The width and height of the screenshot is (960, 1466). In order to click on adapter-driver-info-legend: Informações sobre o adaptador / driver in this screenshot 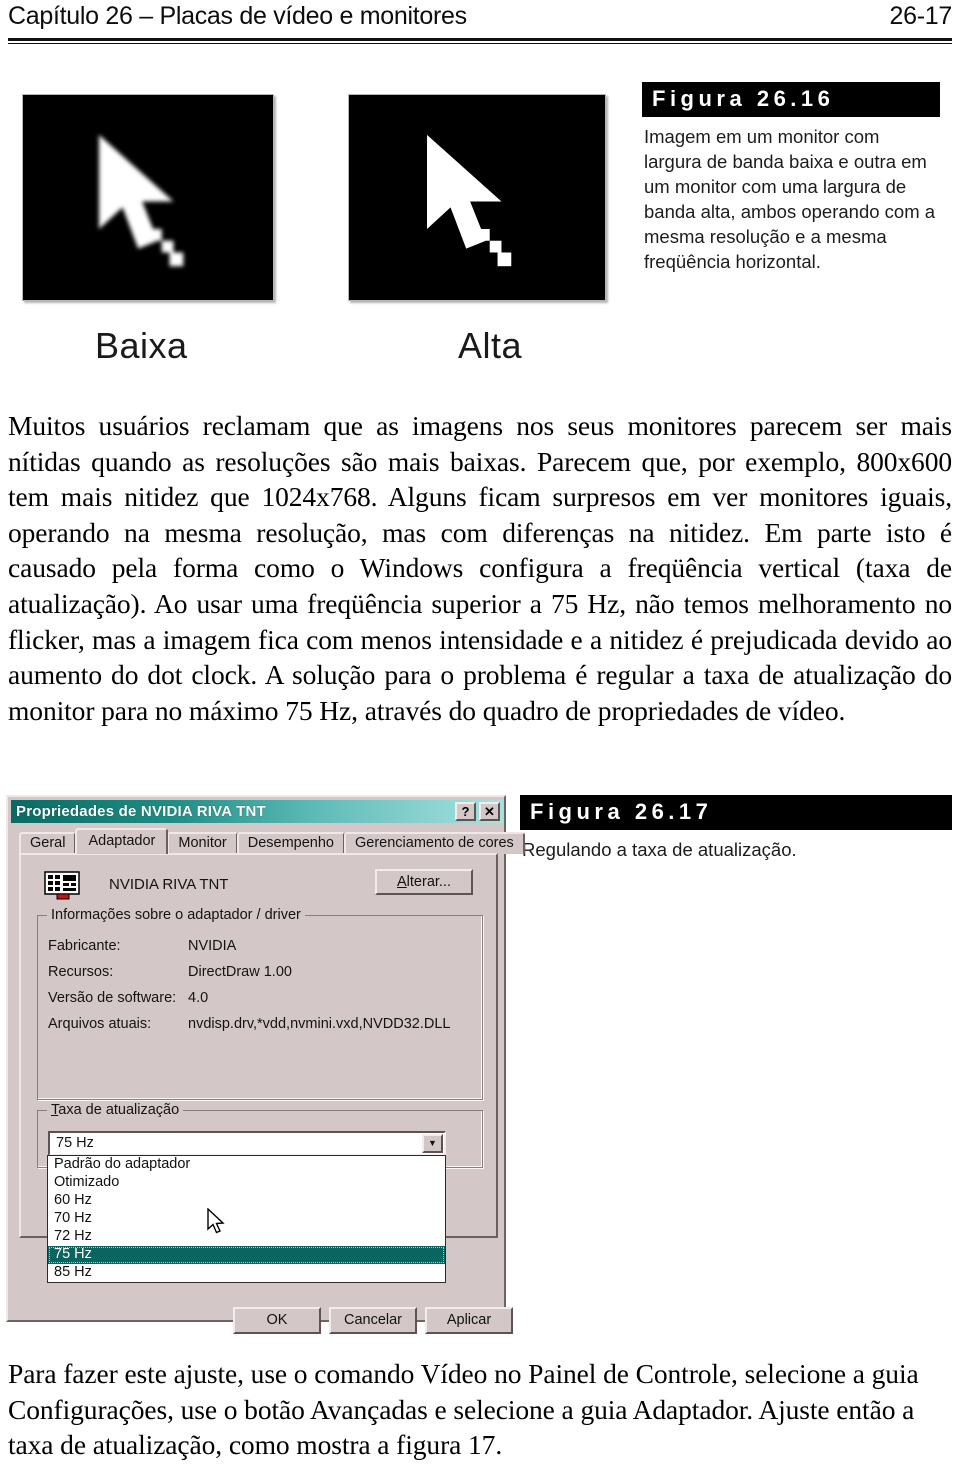, I will do `click(176, 915)`.